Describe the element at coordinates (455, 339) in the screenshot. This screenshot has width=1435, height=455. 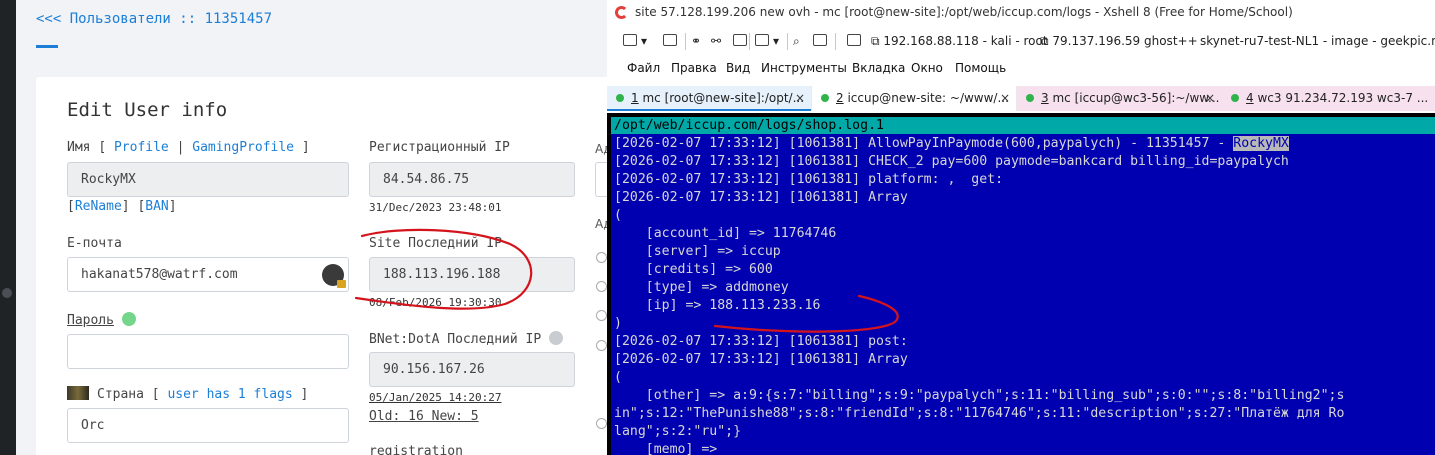
I see `bnet-ip-label: BNet:DotA Последний IP` at that location.